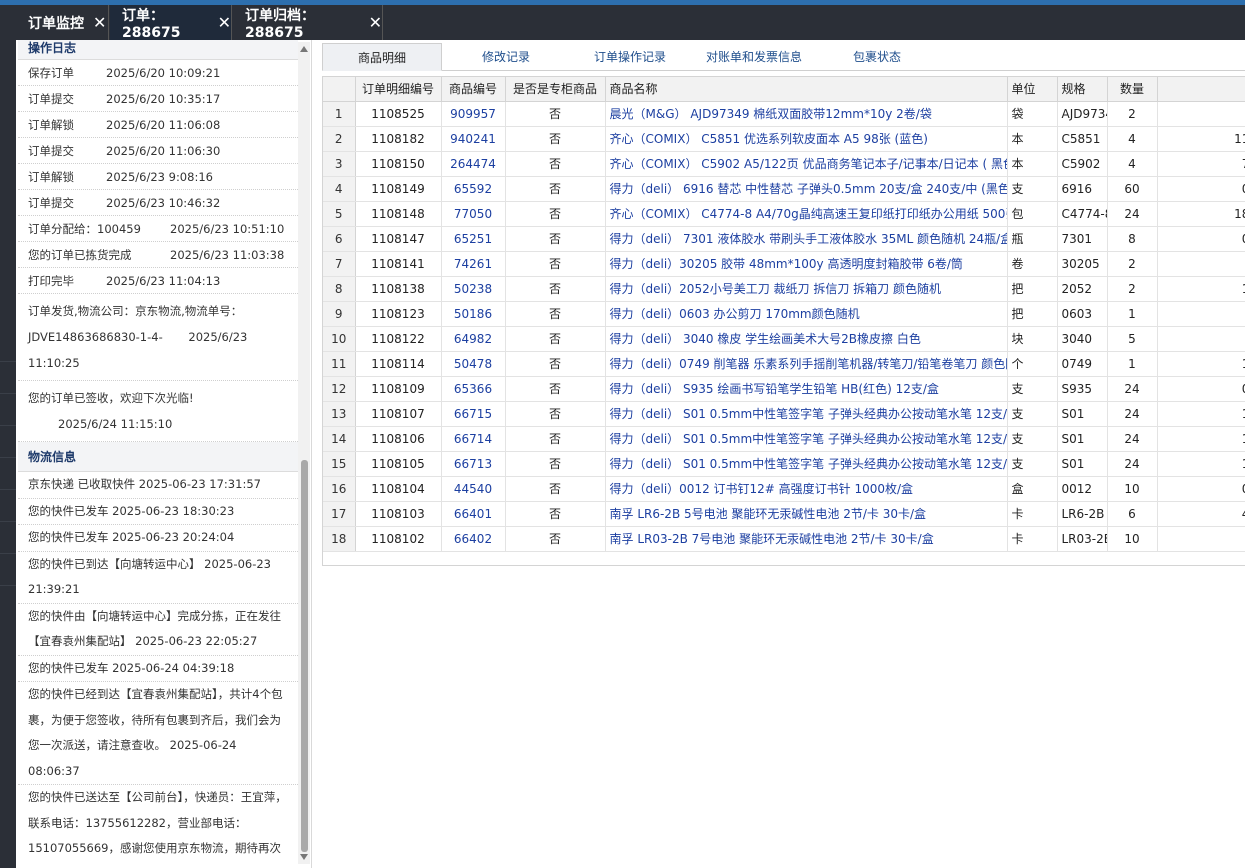  Describe the element at coordinates (806, 314) in the screenshot. I see `product-name-cell: 得力（deli）0603 办公剪刀 170mm颜色随机` at that location.